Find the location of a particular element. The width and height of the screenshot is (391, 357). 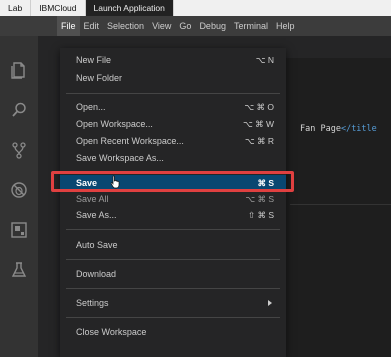

browser-tab-launch-application: Launch Application is located at coordinates (129, 8).